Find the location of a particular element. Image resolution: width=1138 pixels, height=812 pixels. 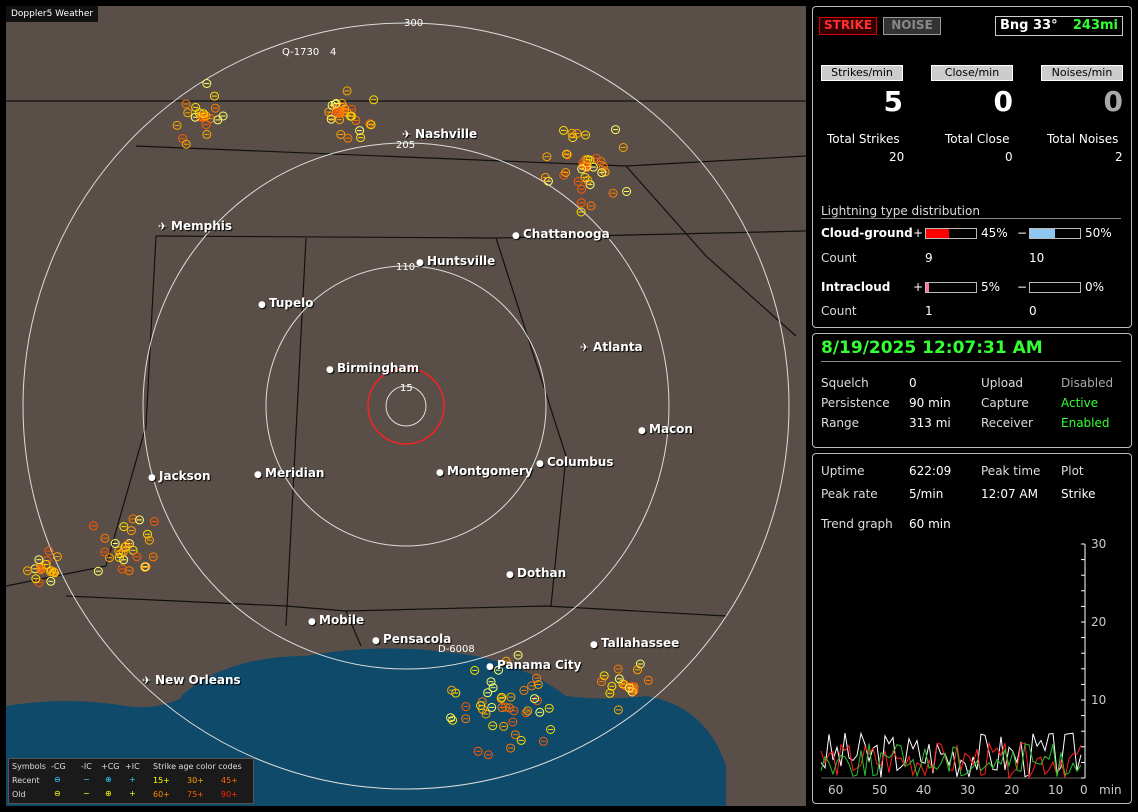

trend-value: 60 min is located at coordinates (930, 524).